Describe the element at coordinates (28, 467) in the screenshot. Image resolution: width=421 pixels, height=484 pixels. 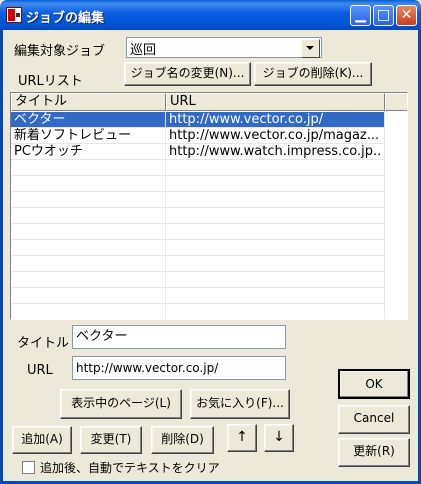
I see `clear-after-add-checkbox` at that location.